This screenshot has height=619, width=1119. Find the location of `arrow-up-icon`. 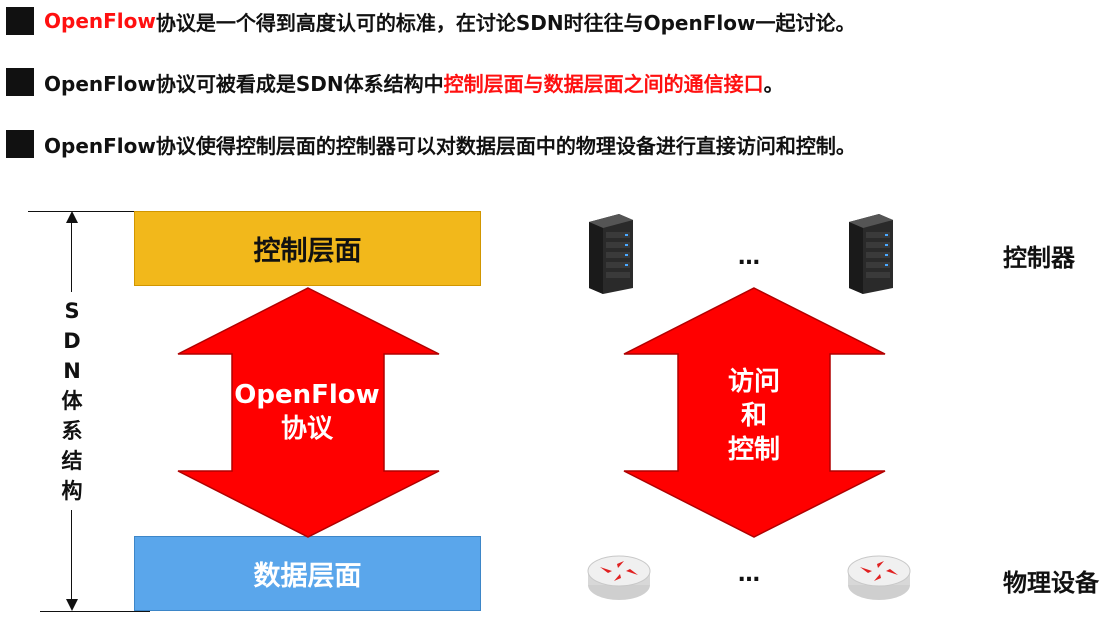

arrow-up-icon is located at coordinates (72, 217).